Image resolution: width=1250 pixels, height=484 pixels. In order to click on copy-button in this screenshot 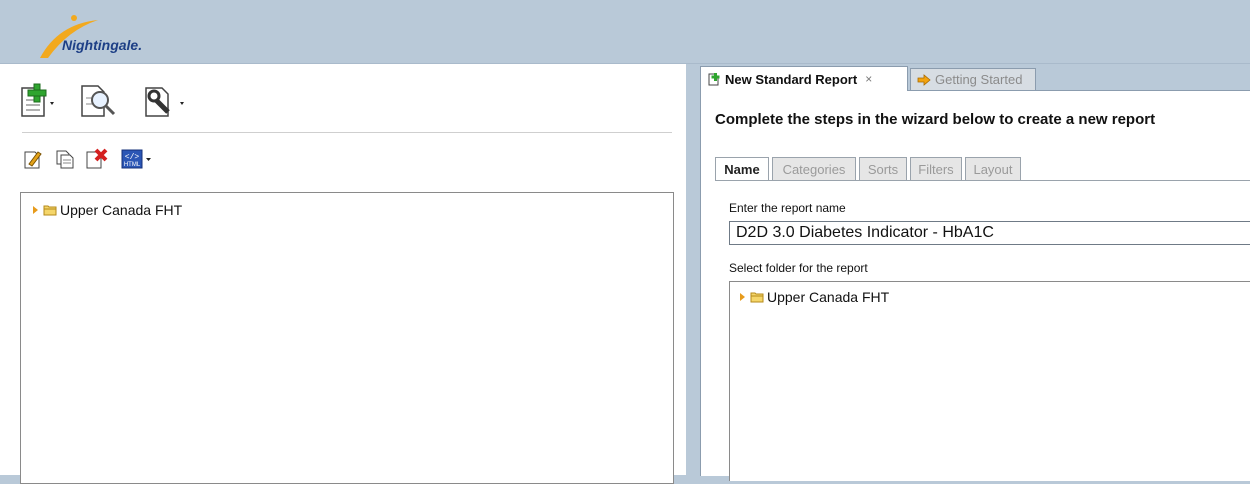, I will do `click(65, 159)`.